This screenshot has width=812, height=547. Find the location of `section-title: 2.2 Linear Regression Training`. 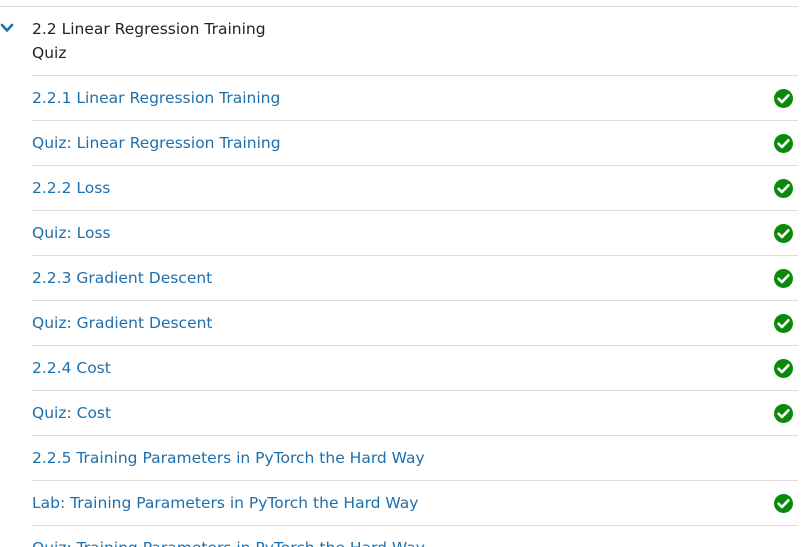

section-title: 2.2 Linear Regression Training is located at coordinates (149, 29).